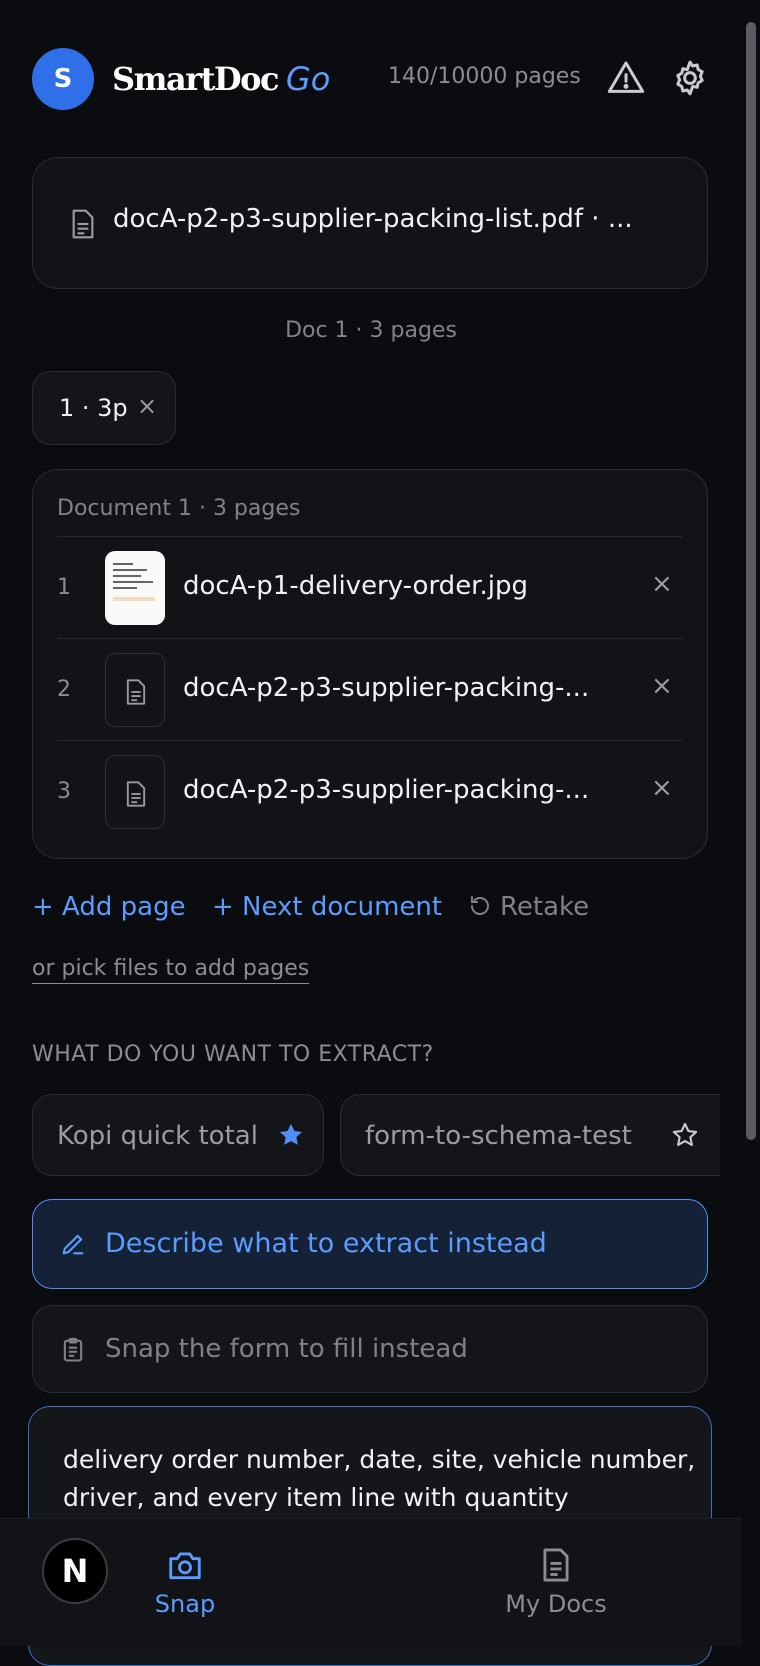 This screenshot has height=1666, width=760. I want to click on template-label: form-to-schema-test, so click(498, 1136).